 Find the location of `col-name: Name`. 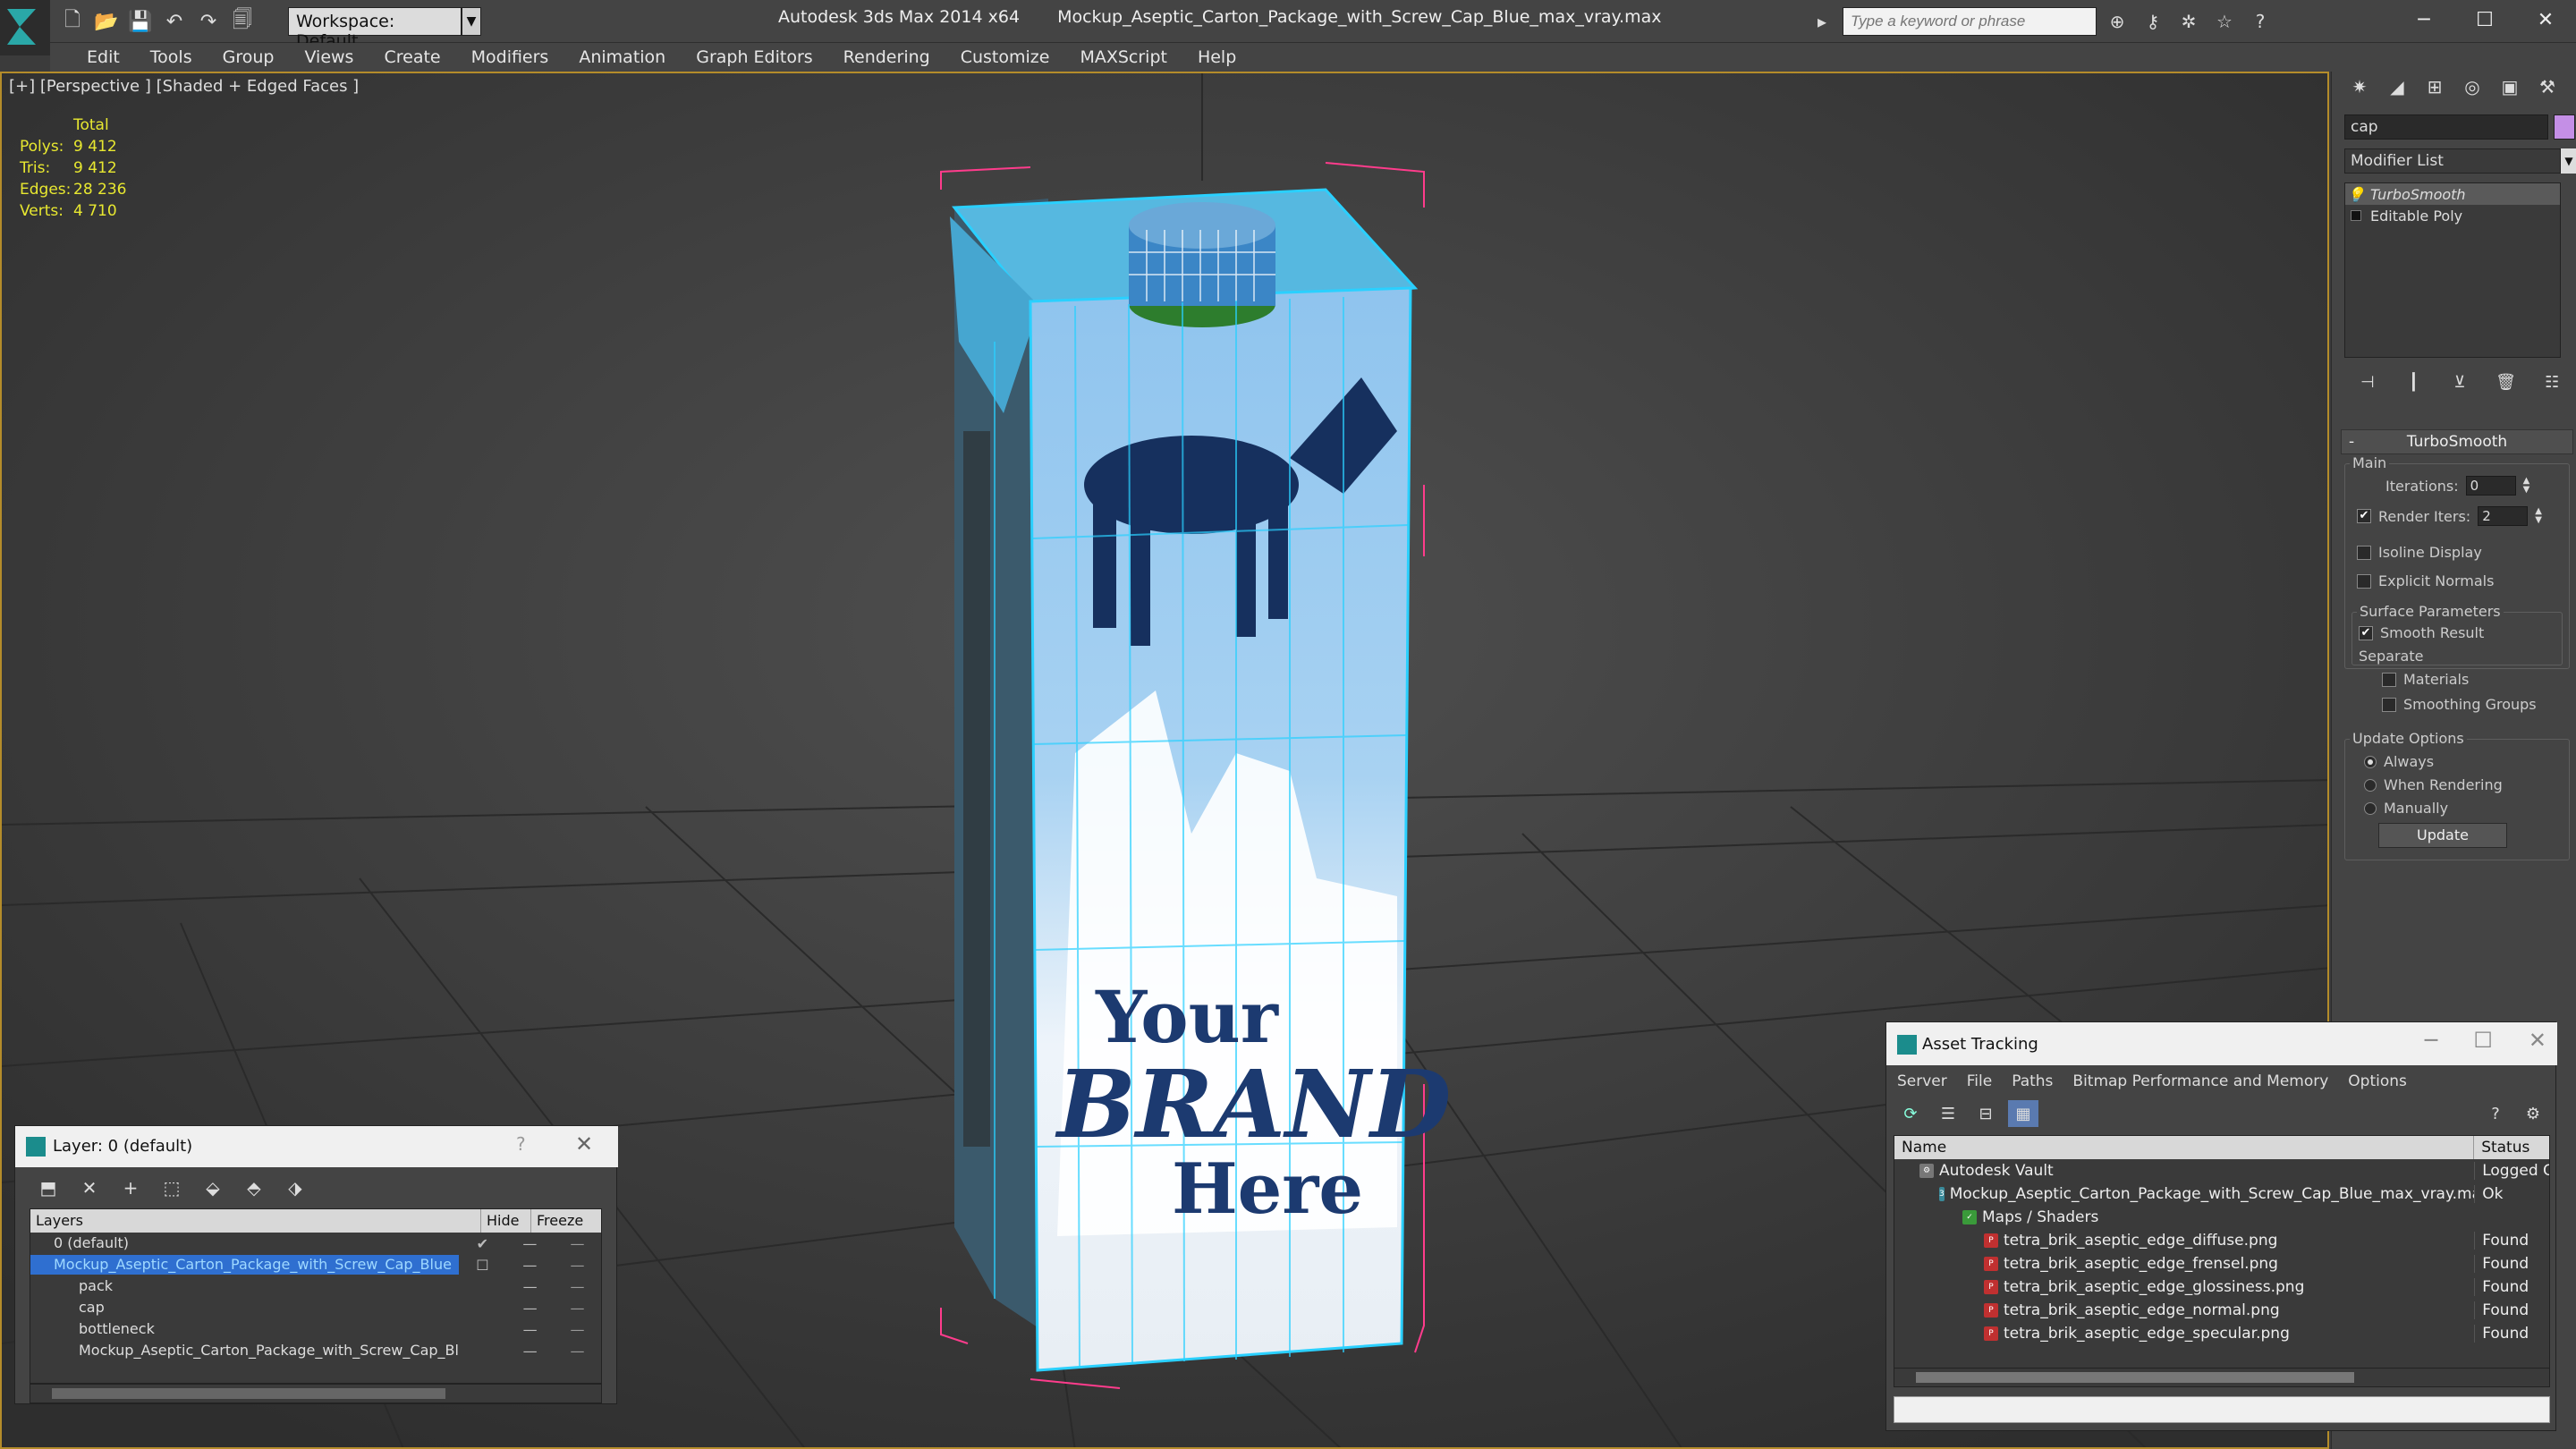

col-name: Name is located at coordinates (2184, 1147).